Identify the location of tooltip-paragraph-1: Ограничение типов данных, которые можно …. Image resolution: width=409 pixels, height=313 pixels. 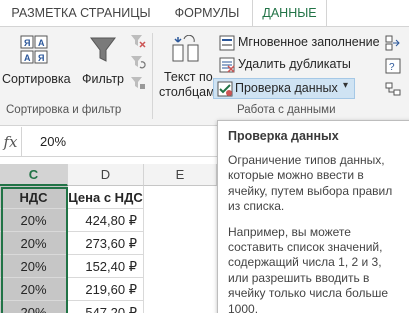
(310, 183).